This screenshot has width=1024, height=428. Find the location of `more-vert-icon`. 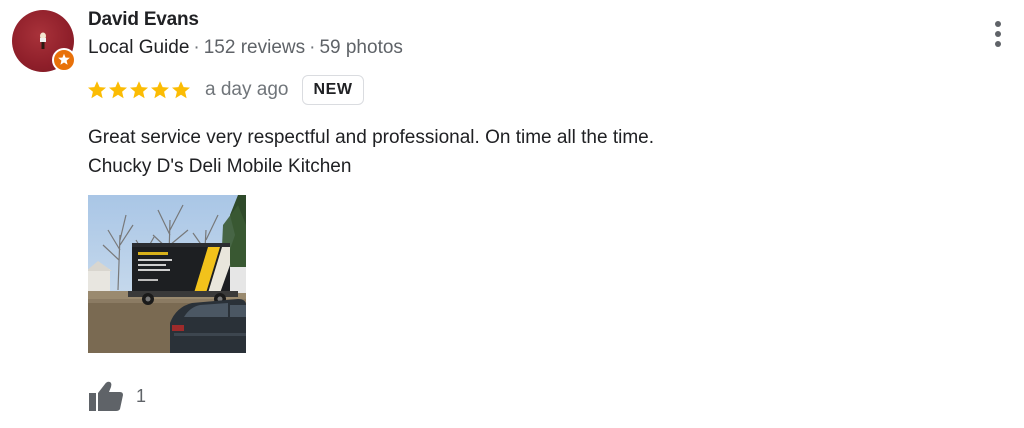

more-vert-icon is located at coordinates (998, 24).